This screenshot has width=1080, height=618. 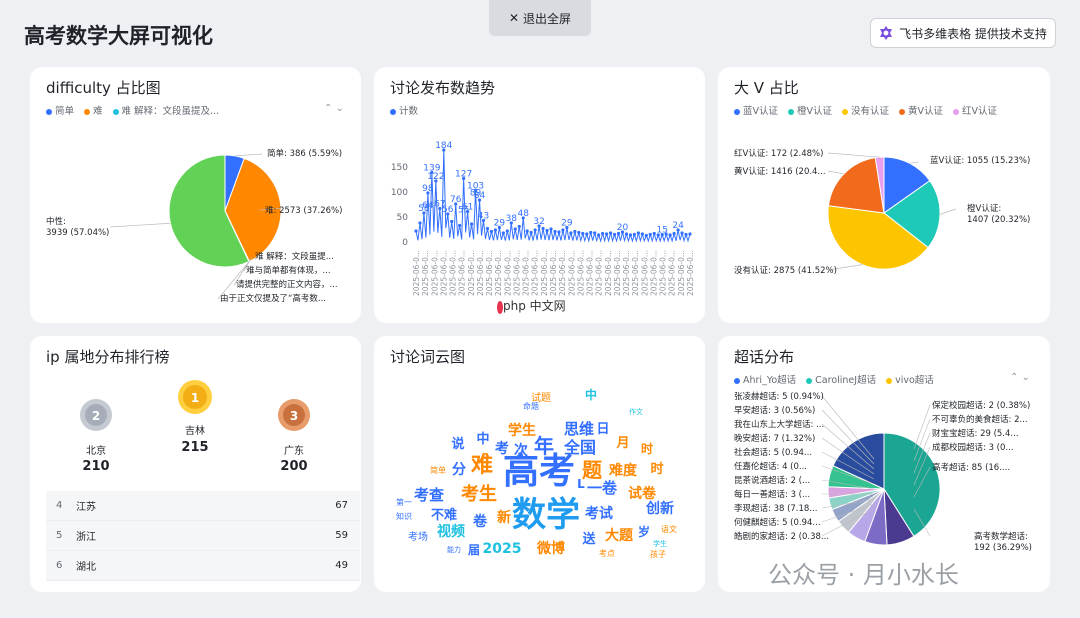 I want to click on wordcloud-word: 大题, so click(x=619, y=535).